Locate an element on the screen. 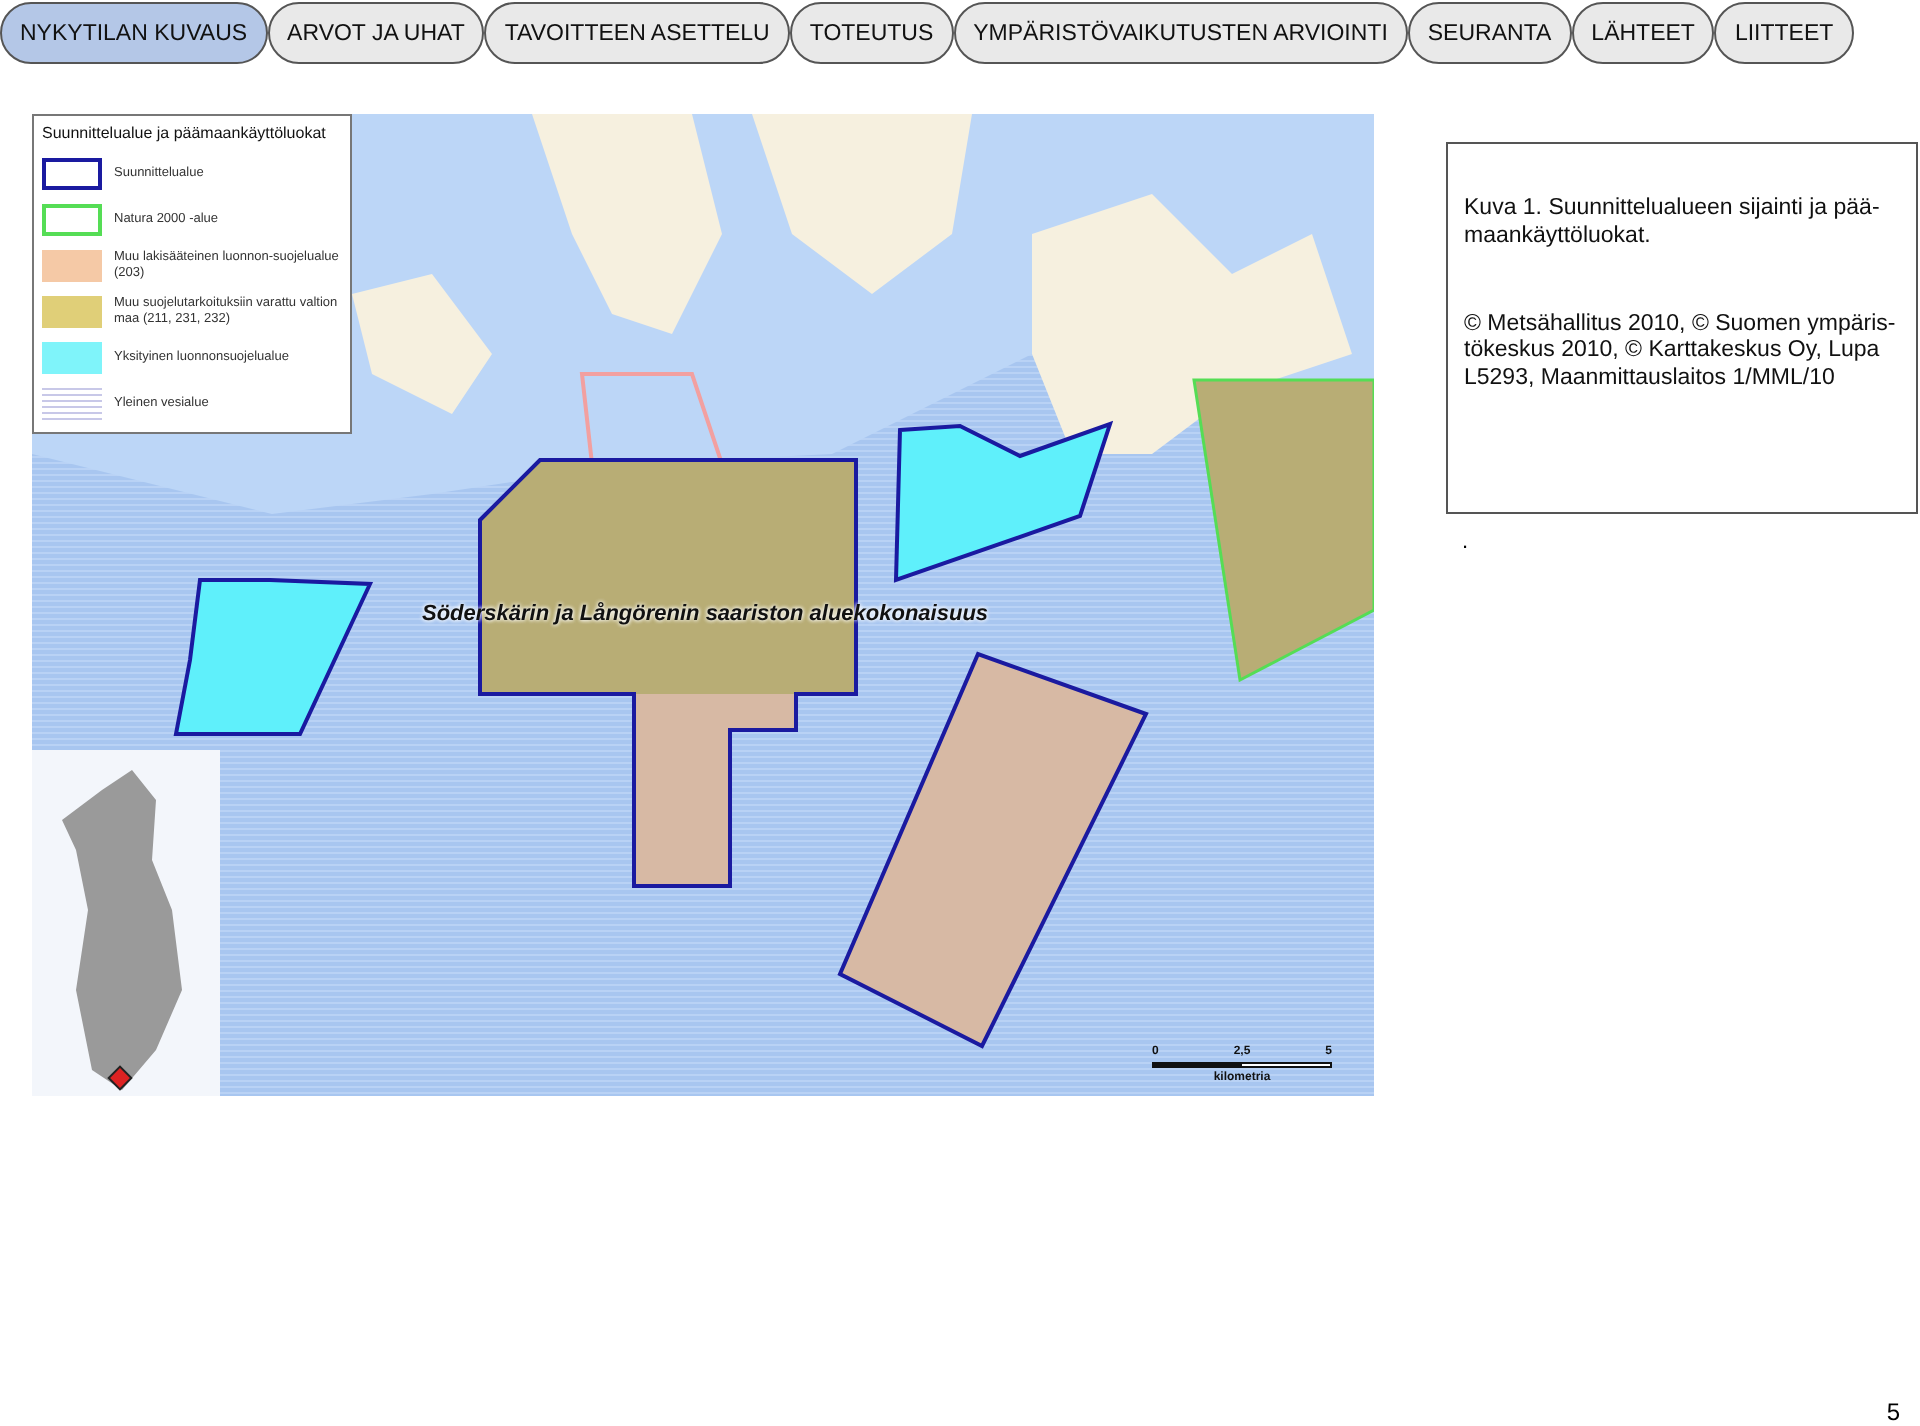  page-number: 5 is located at coordinates (1893, 1412).